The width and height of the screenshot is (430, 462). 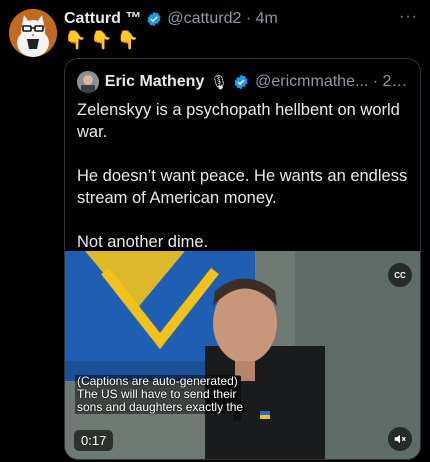 What do you see at coordinates (102, 19) in the screenshot?
I see `author-name: Catturd ™` at bounding box center [102, 19].